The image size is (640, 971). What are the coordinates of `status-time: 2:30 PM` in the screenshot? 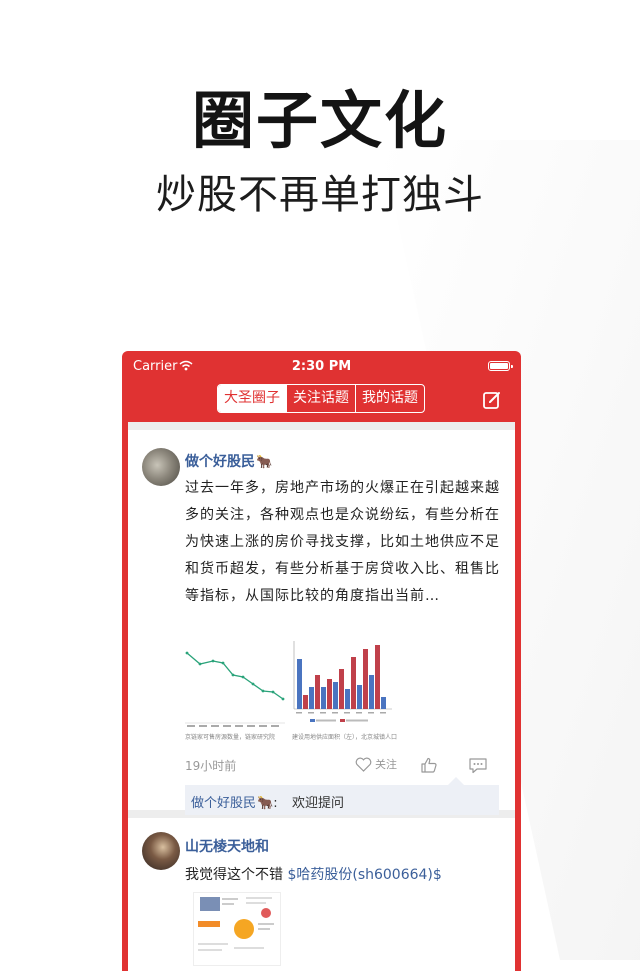 It's located at (321, 366).